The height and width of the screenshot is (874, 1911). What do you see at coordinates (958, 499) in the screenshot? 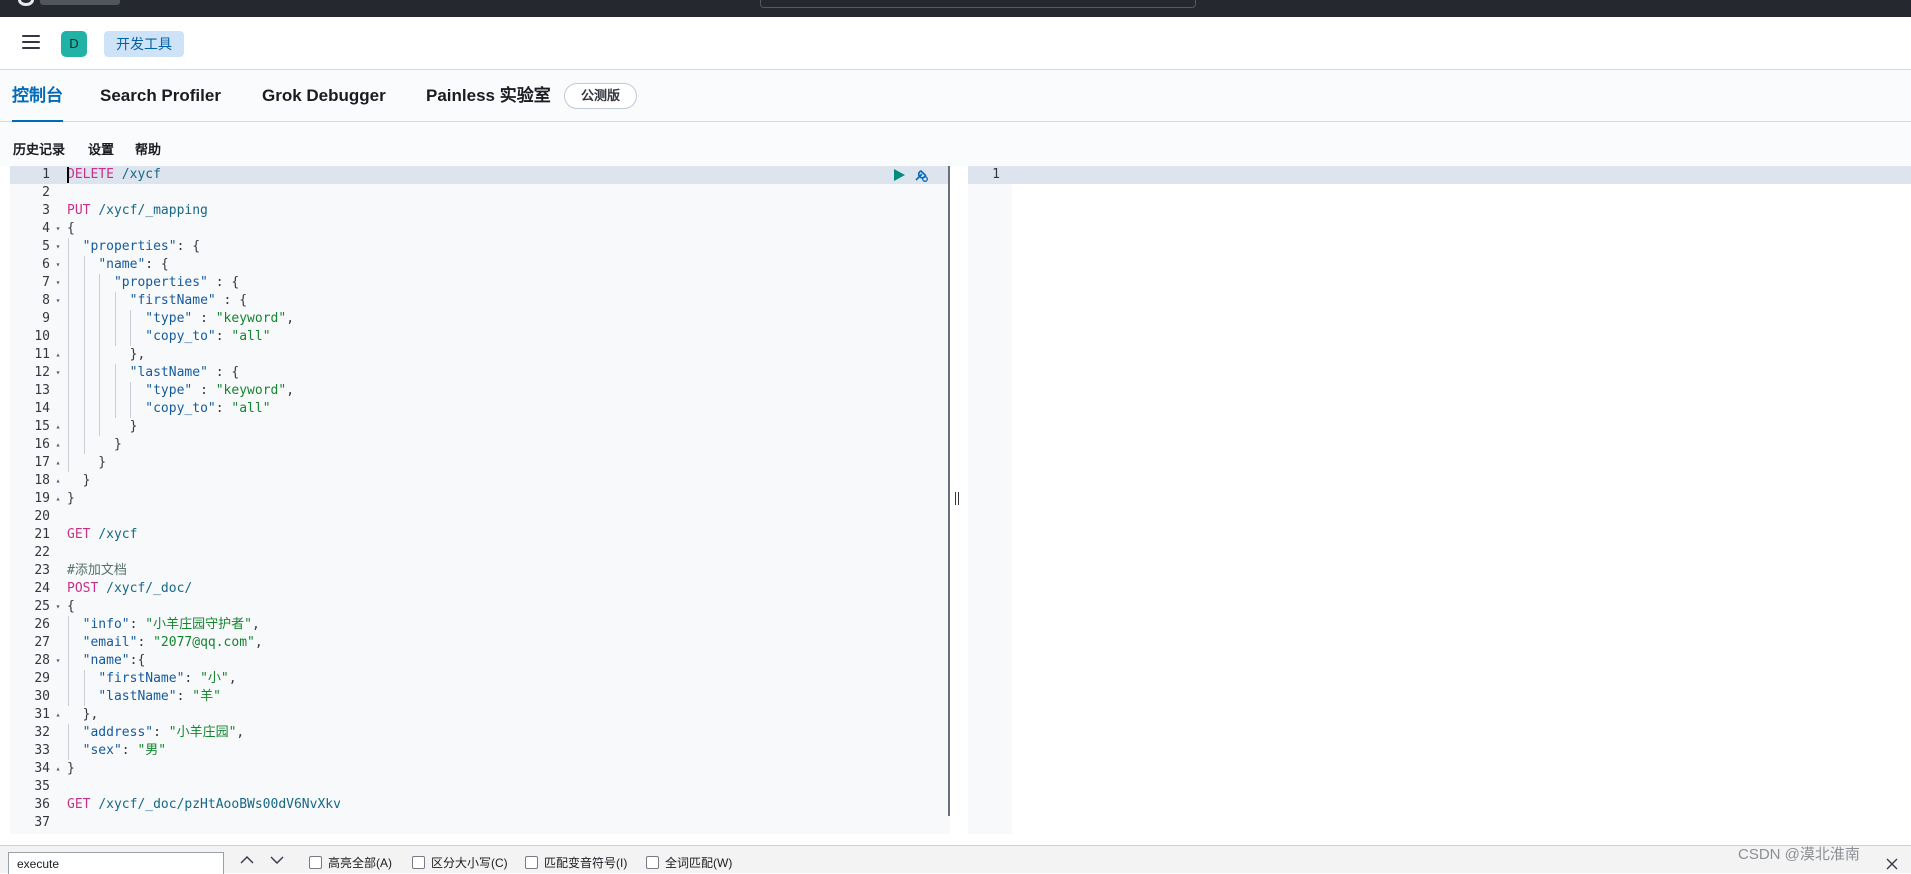
I see `panel-resize-handle` at bounding box center [958, 499].